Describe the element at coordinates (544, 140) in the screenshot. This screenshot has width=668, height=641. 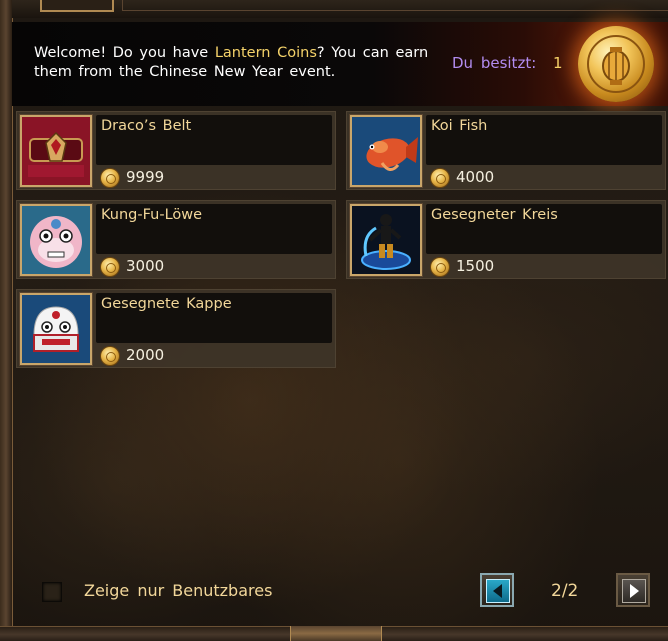
I see `item-name-box: Koi Fish` at that location.